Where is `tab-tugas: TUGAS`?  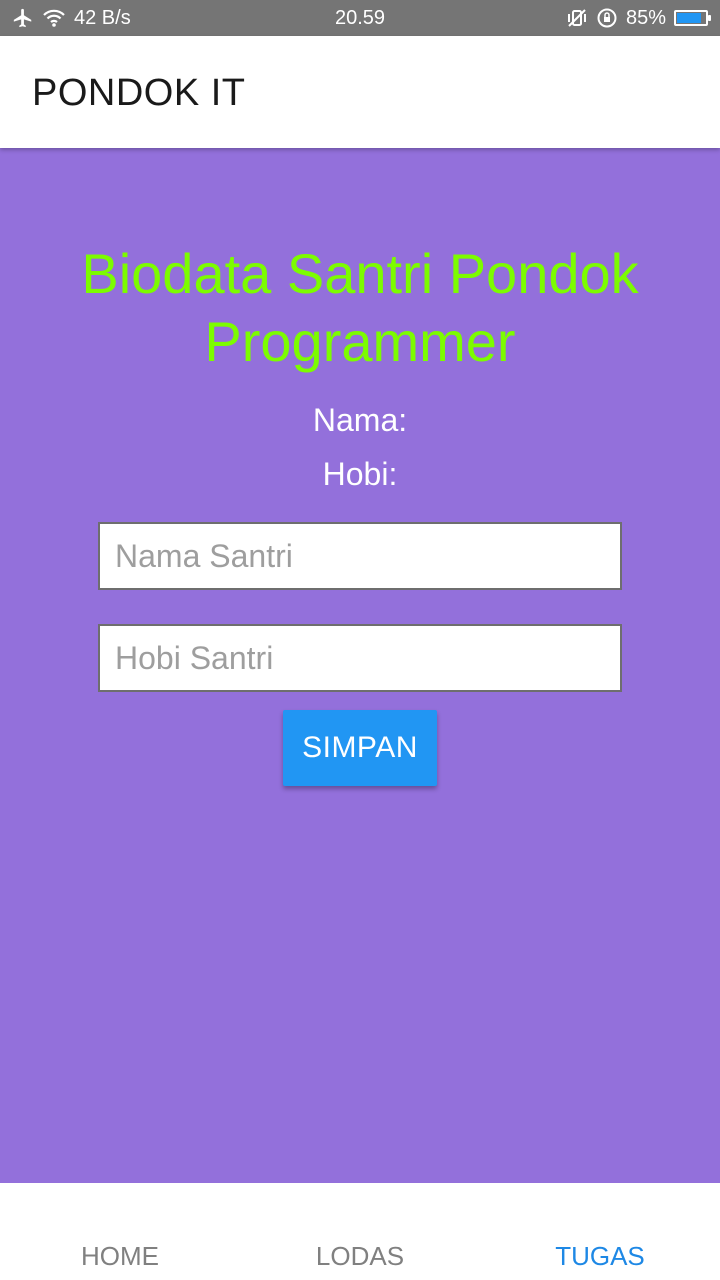 tab-tugas: TUGAS is located at coordinates (600, 1231).